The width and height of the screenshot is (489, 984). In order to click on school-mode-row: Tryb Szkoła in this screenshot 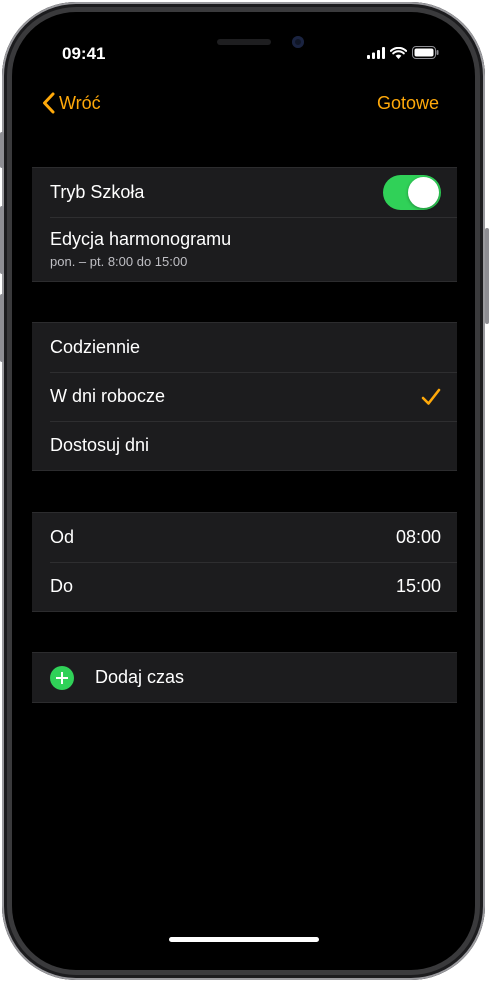, I will do `click(244, 192)`.